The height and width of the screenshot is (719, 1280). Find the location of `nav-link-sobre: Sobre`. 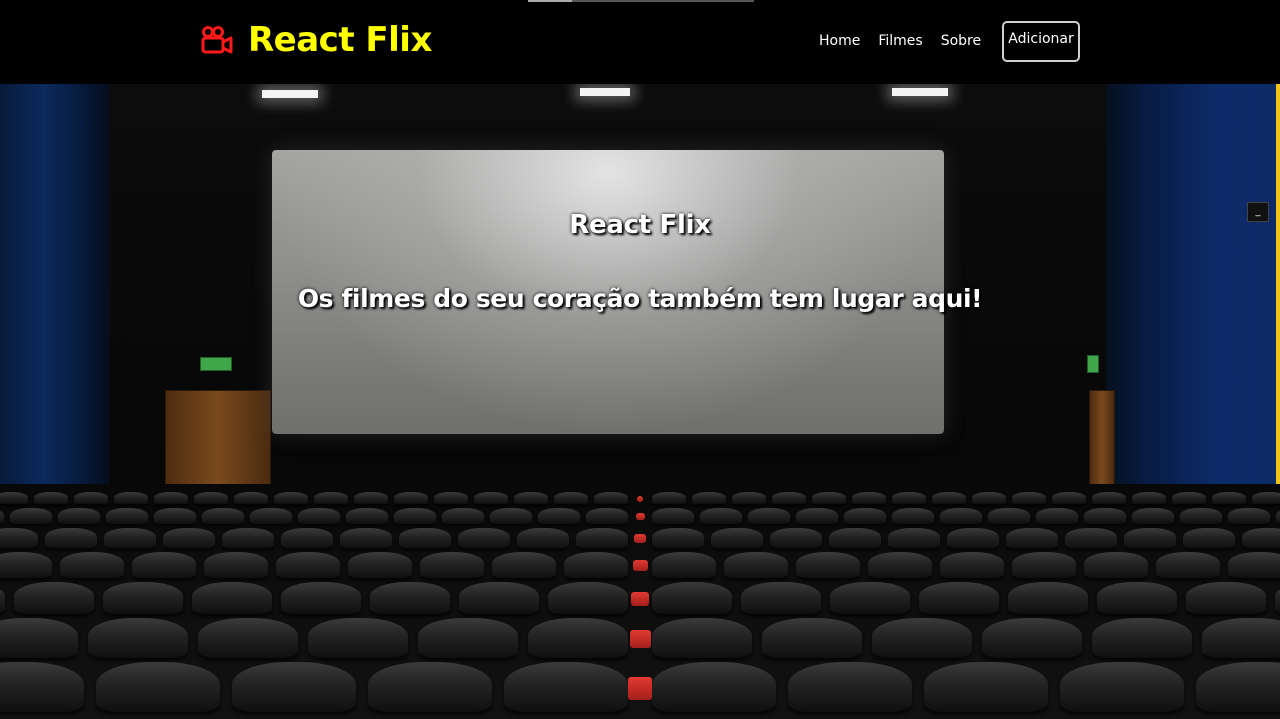

nav-link-sobre: Sobre is located at coordinates (961, 41).